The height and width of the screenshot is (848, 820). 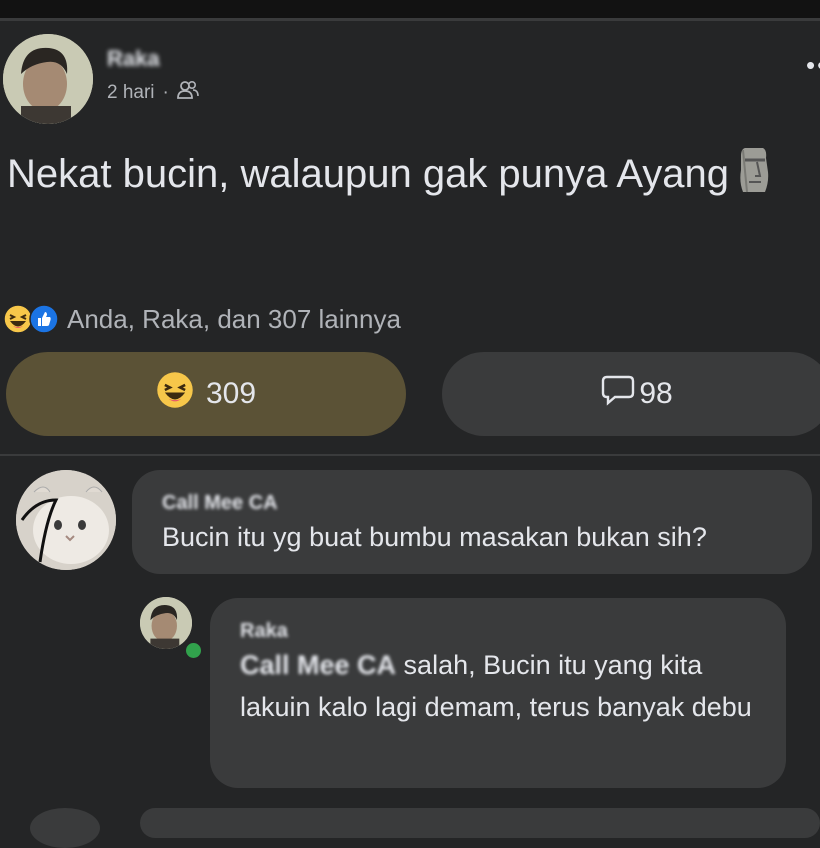 What do you see at coordinates (131, 93) in the screenshot?
I see `post-time: 2 hari` at bounding box center [131, 93].